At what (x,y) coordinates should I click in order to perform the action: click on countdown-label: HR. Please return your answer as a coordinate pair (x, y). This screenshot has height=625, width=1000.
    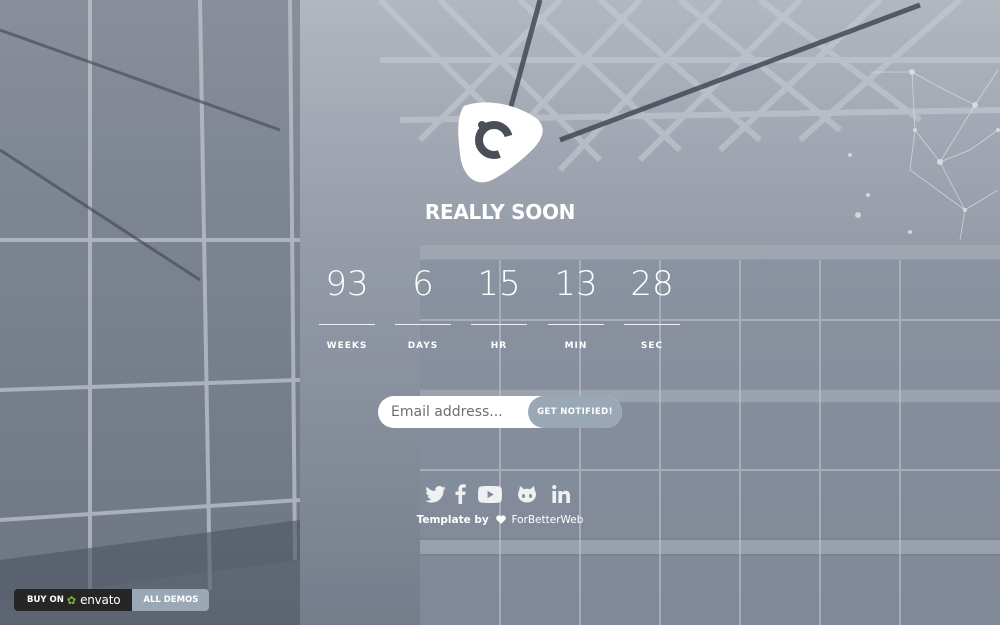
    Looking at the image, I should click on (499, 346).